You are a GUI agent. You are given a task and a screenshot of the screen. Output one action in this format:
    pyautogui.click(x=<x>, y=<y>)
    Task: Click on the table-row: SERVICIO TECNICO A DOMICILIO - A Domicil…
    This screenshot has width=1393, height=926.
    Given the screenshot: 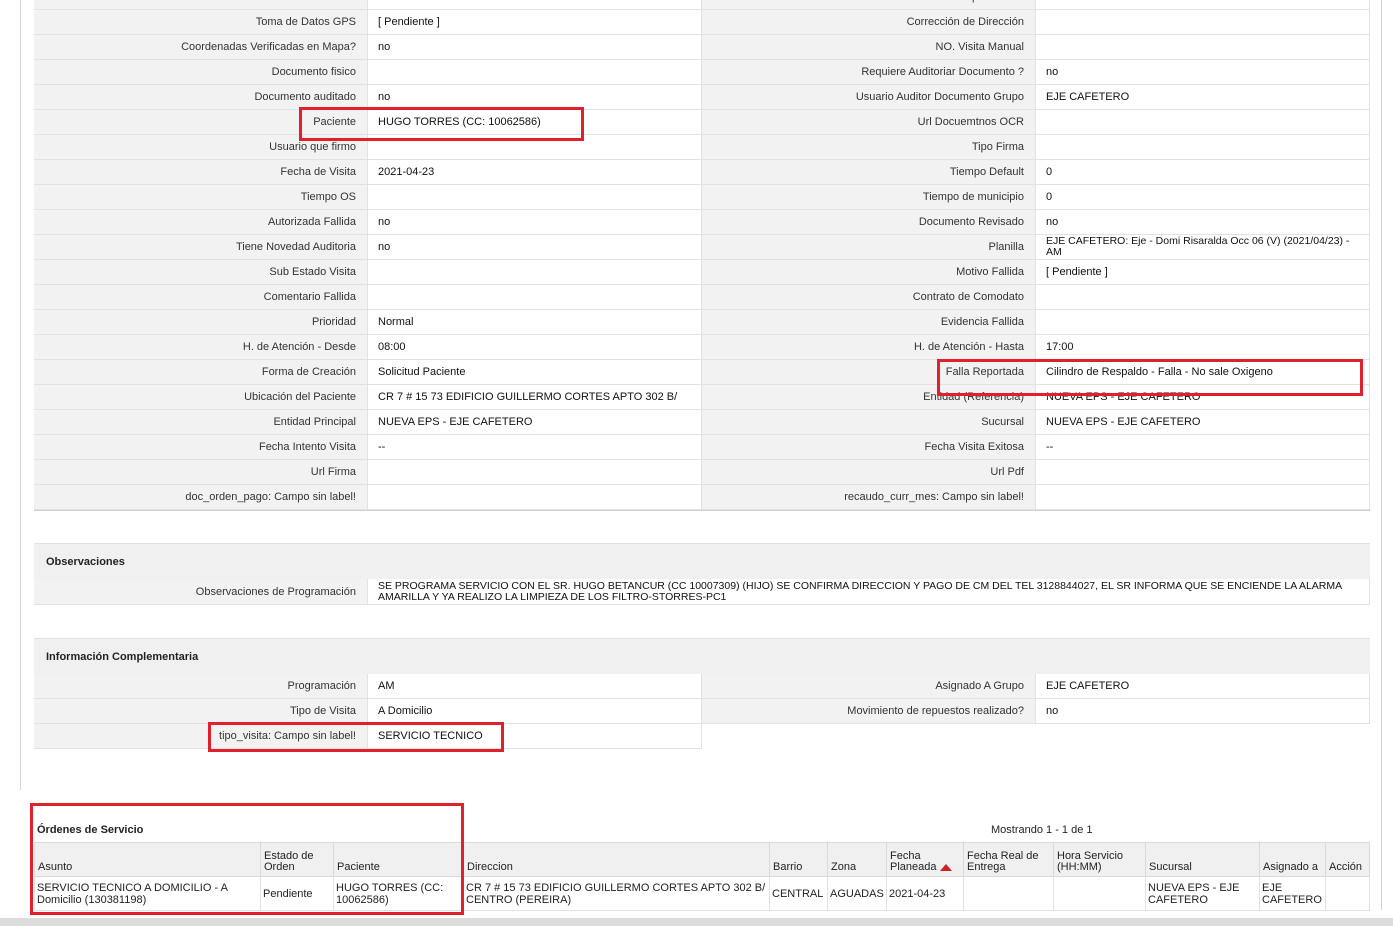 What is the action you would take?
    pyautogui.click(x=702, y=893)
    